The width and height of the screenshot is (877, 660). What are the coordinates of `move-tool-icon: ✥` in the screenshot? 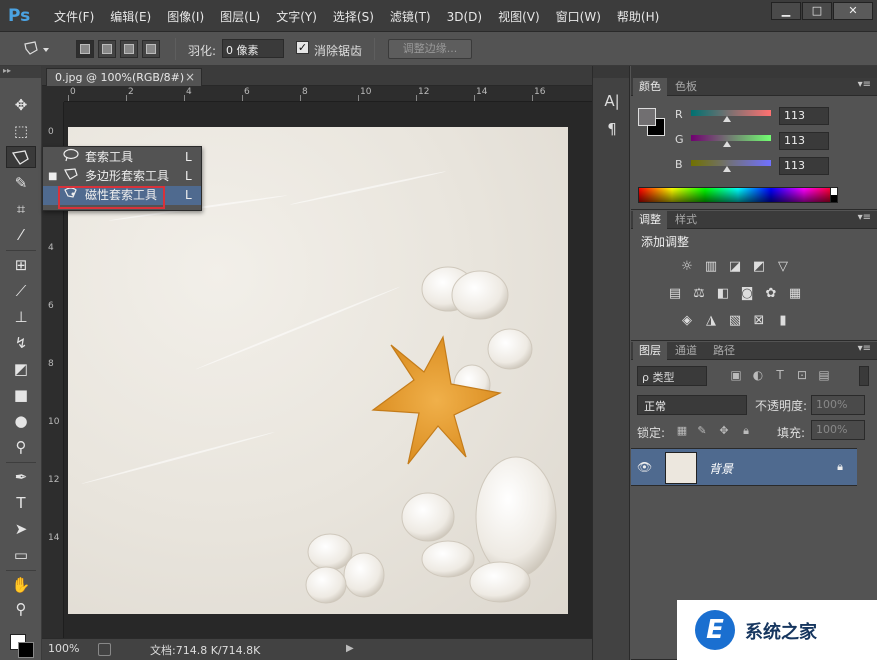 It's located at (21, 105).